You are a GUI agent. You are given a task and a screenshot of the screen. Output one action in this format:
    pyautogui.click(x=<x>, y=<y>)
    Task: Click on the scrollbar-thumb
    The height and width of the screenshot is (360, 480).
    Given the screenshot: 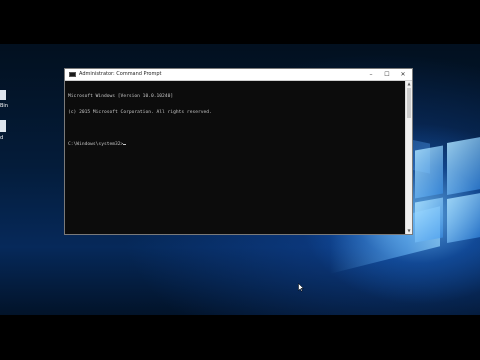 What is the action you would take?
    pyautogui.click(x=409, y=103)
    